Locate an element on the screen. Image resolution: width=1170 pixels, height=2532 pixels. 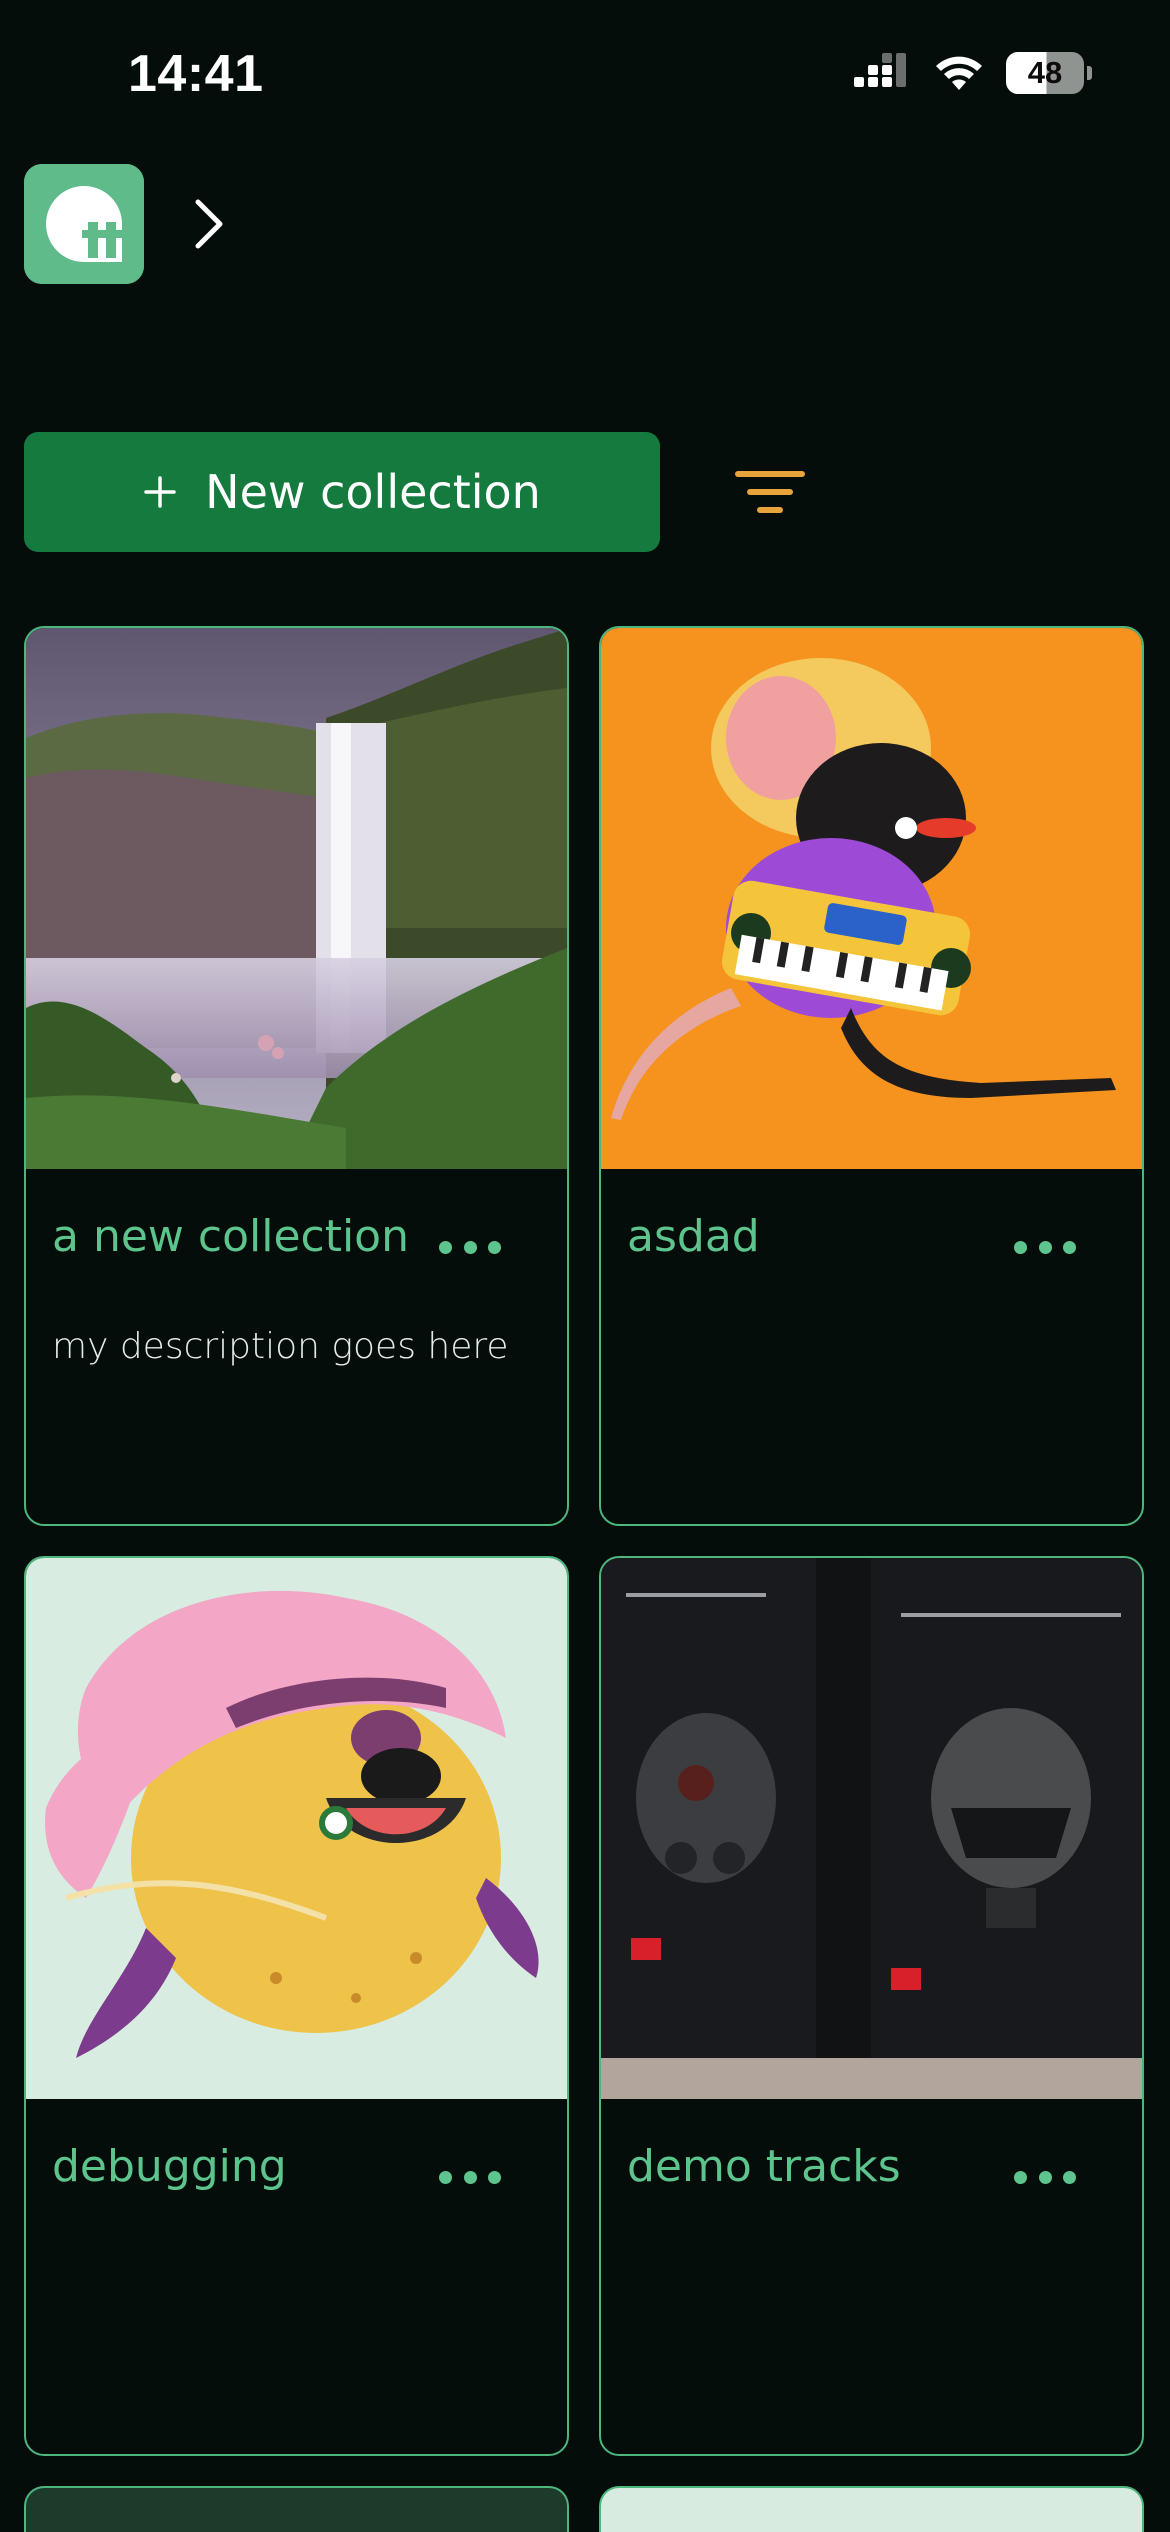
status-icons: 48 is located at coordinates (973, 73).